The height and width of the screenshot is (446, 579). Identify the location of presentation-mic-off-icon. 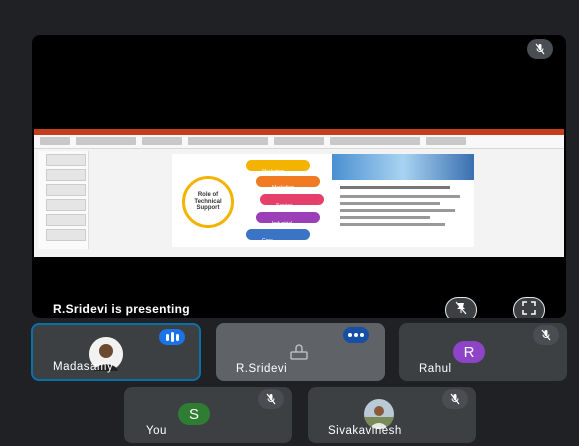
(540, 49).